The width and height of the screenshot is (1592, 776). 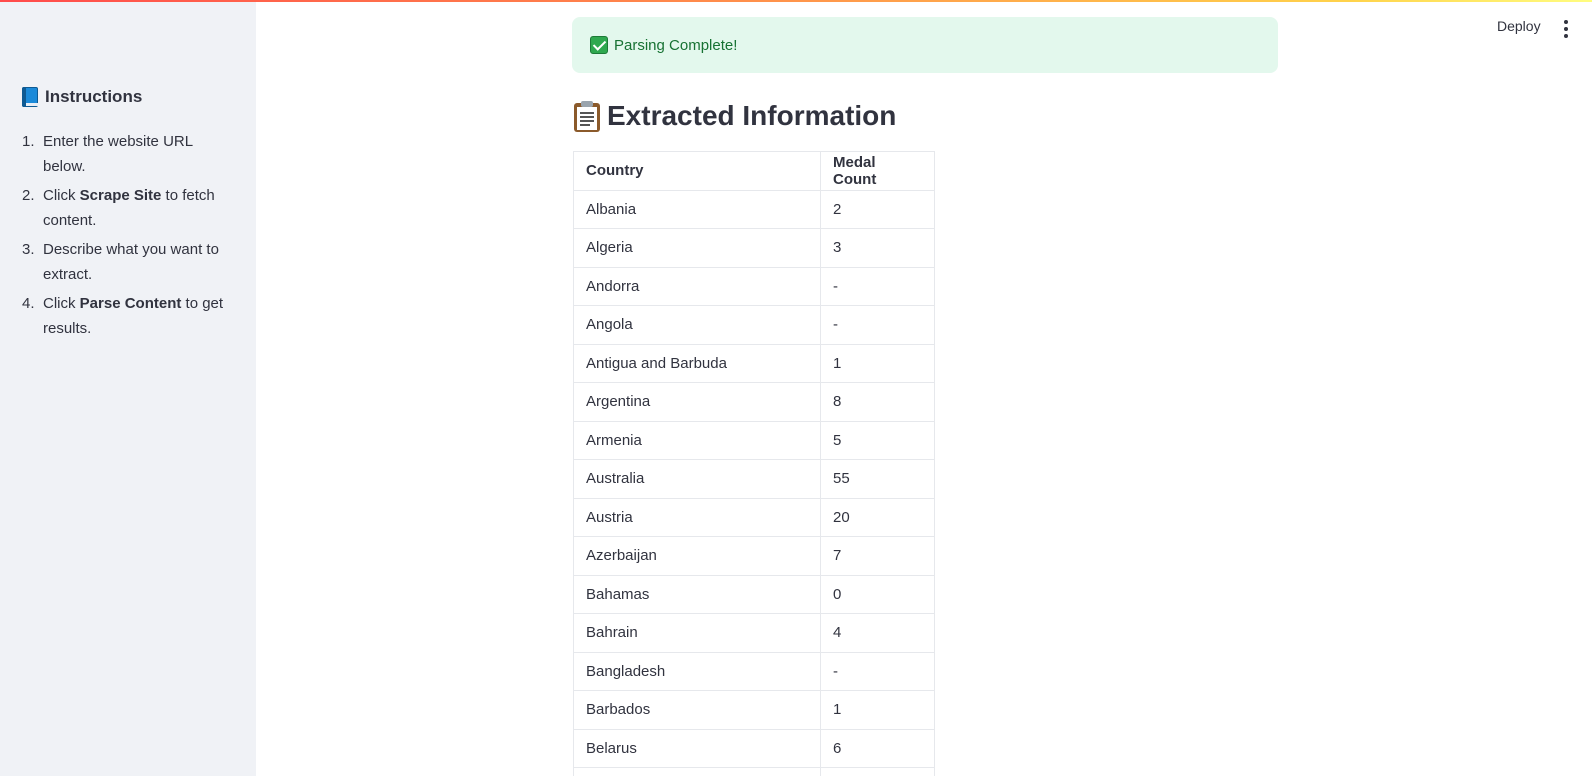 What do you see at coordinates (697, 771) in the screenshot?
I see `country-cell` at bounding box center [697, 771].